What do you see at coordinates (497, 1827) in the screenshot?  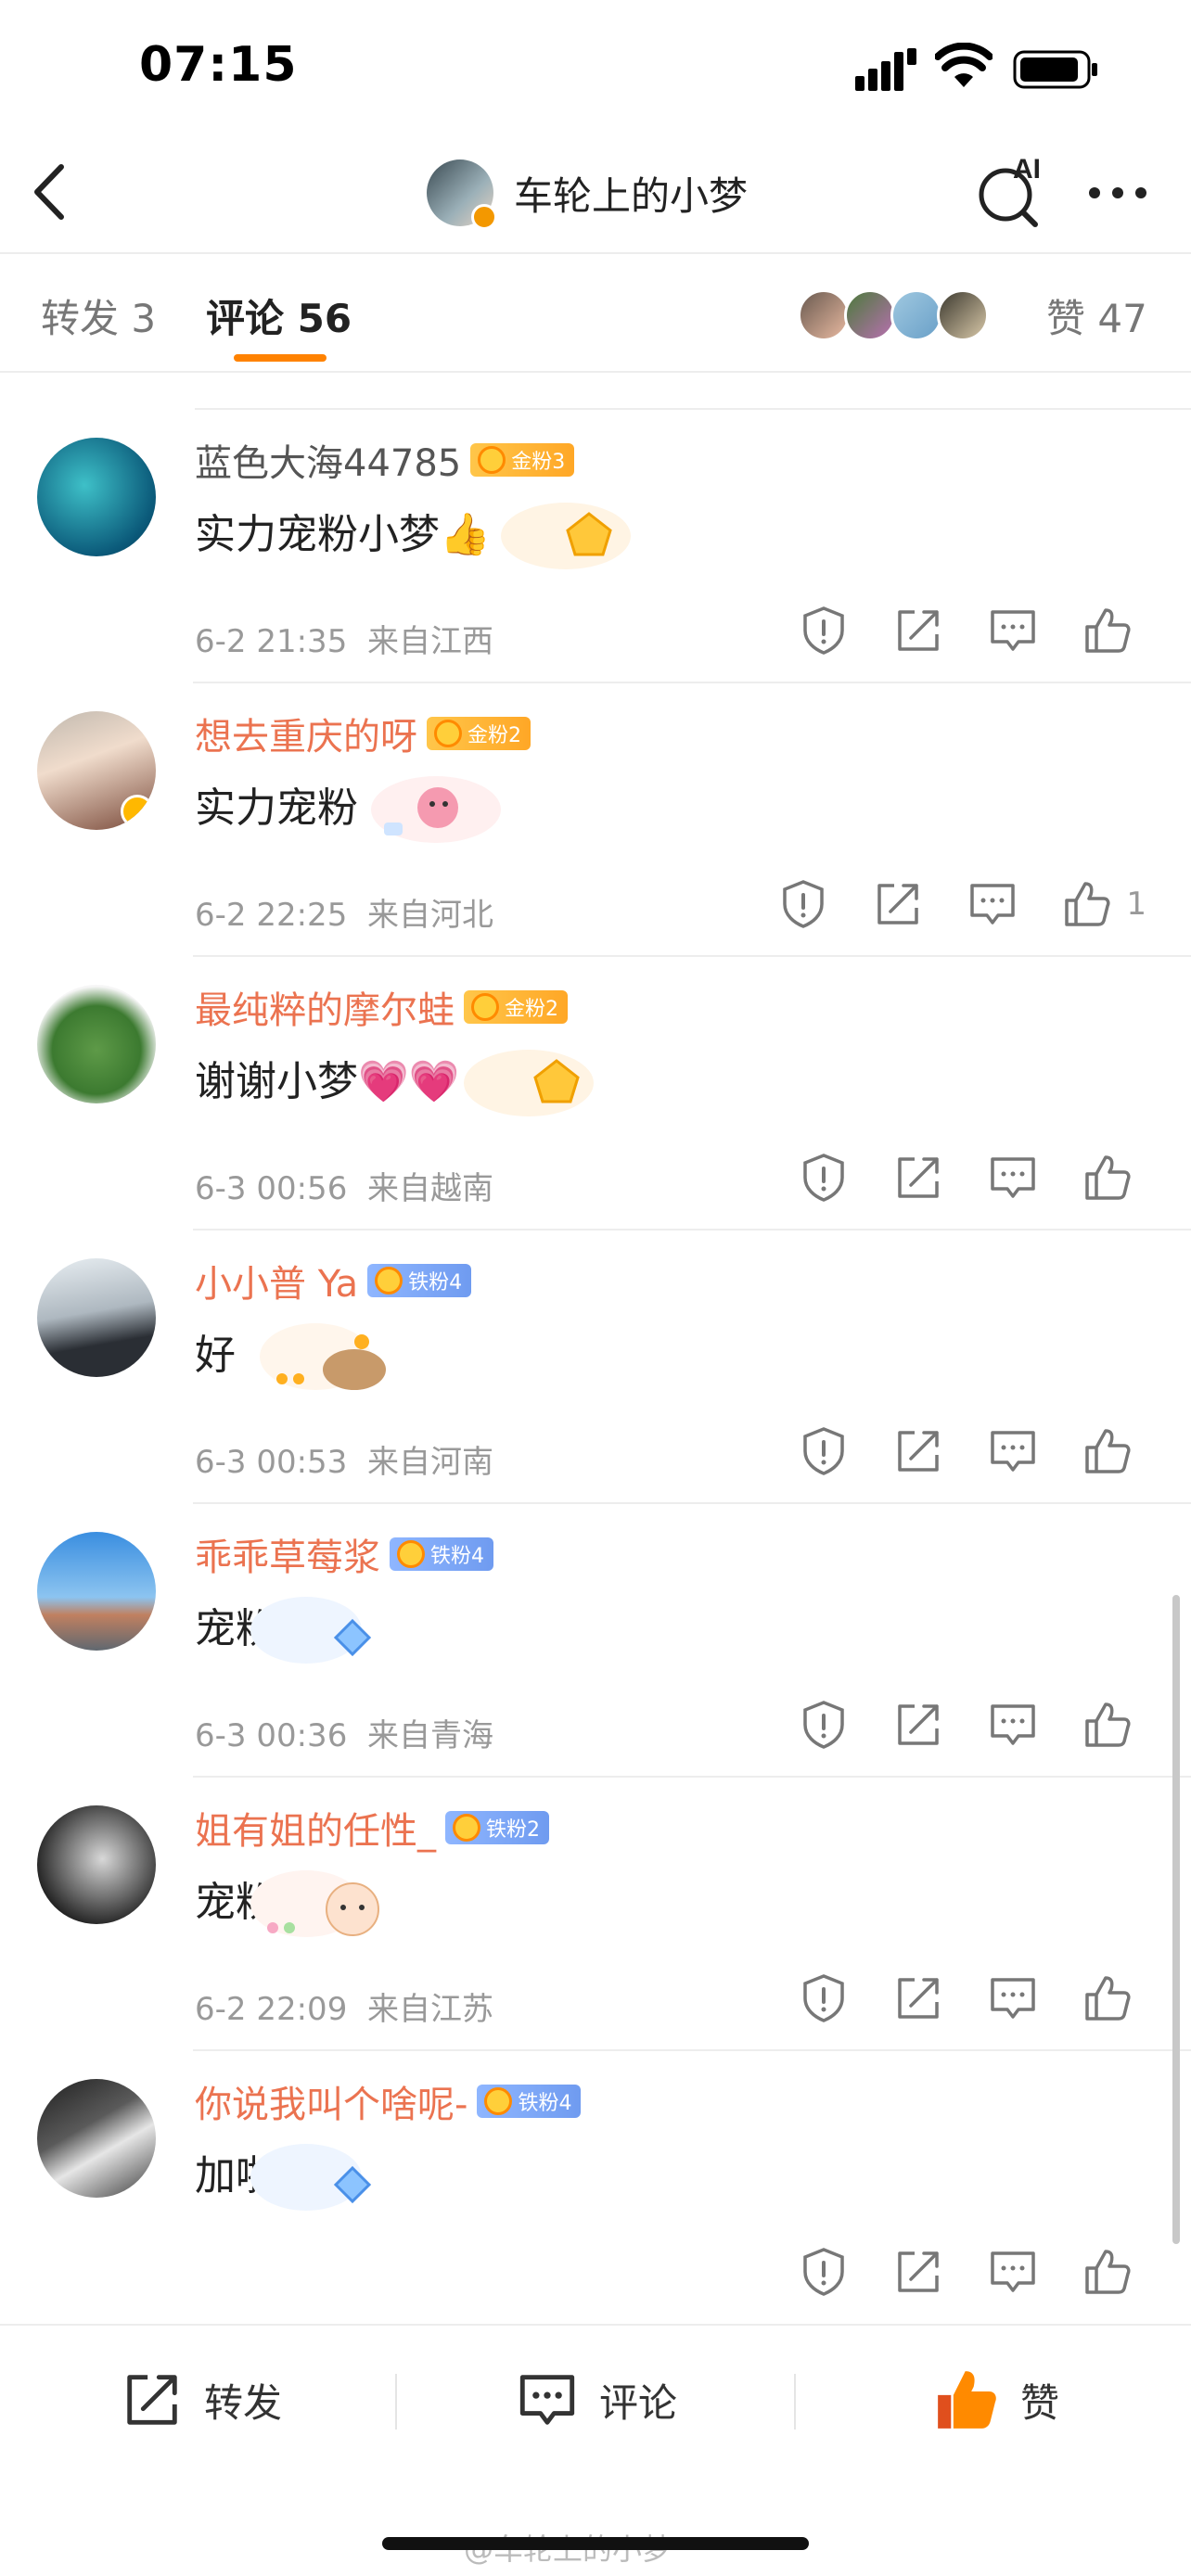 I see `fan-badge: 铁粉2` at bounding box center [497, 1827].